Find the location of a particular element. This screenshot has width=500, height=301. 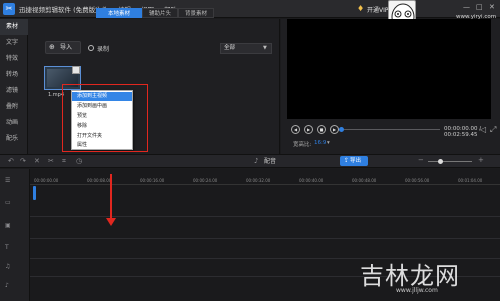

fullscreen-icon: ⤢ is located at coordinates (493, 130).